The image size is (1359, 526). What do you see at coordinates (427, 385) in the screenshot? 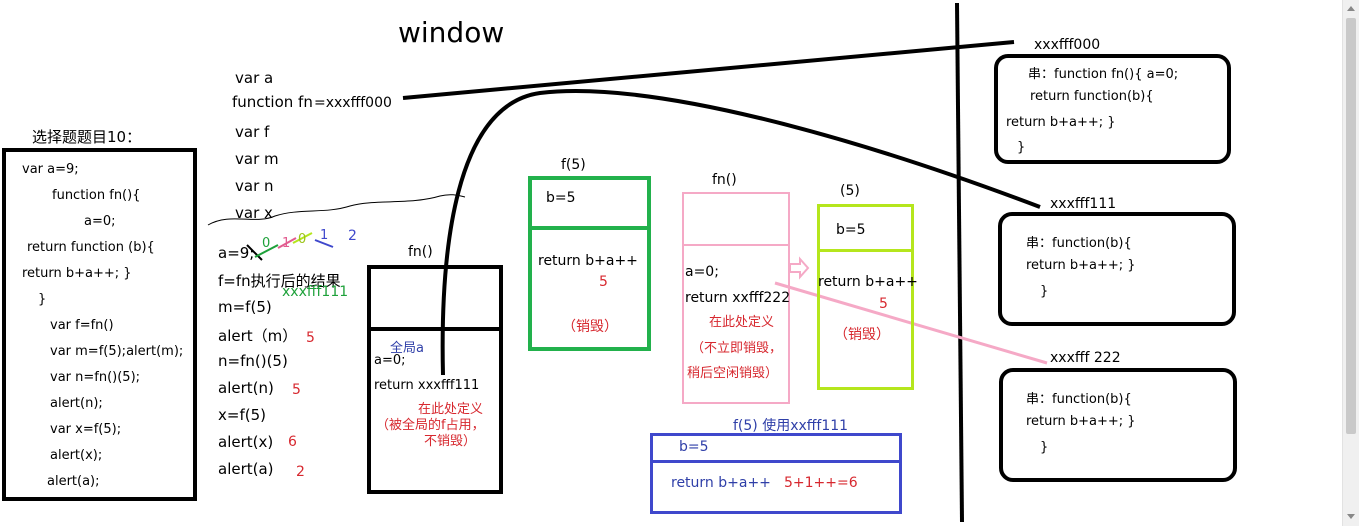
I see `fn-scope1-return: return xxxfff111` at bounding box center [427, 385].